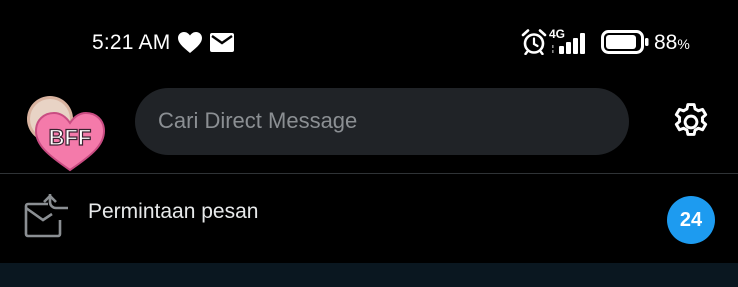 The image size is (738, 287). Describe the element at coordinates (683, 44) in the screenshot. I see `battery-unit: %` at that location.